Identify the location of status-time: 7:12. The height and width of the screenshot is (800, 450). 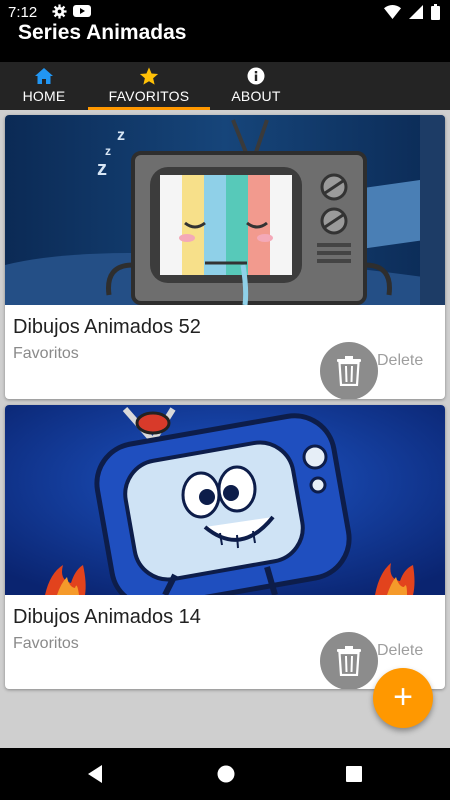
(23, 12).